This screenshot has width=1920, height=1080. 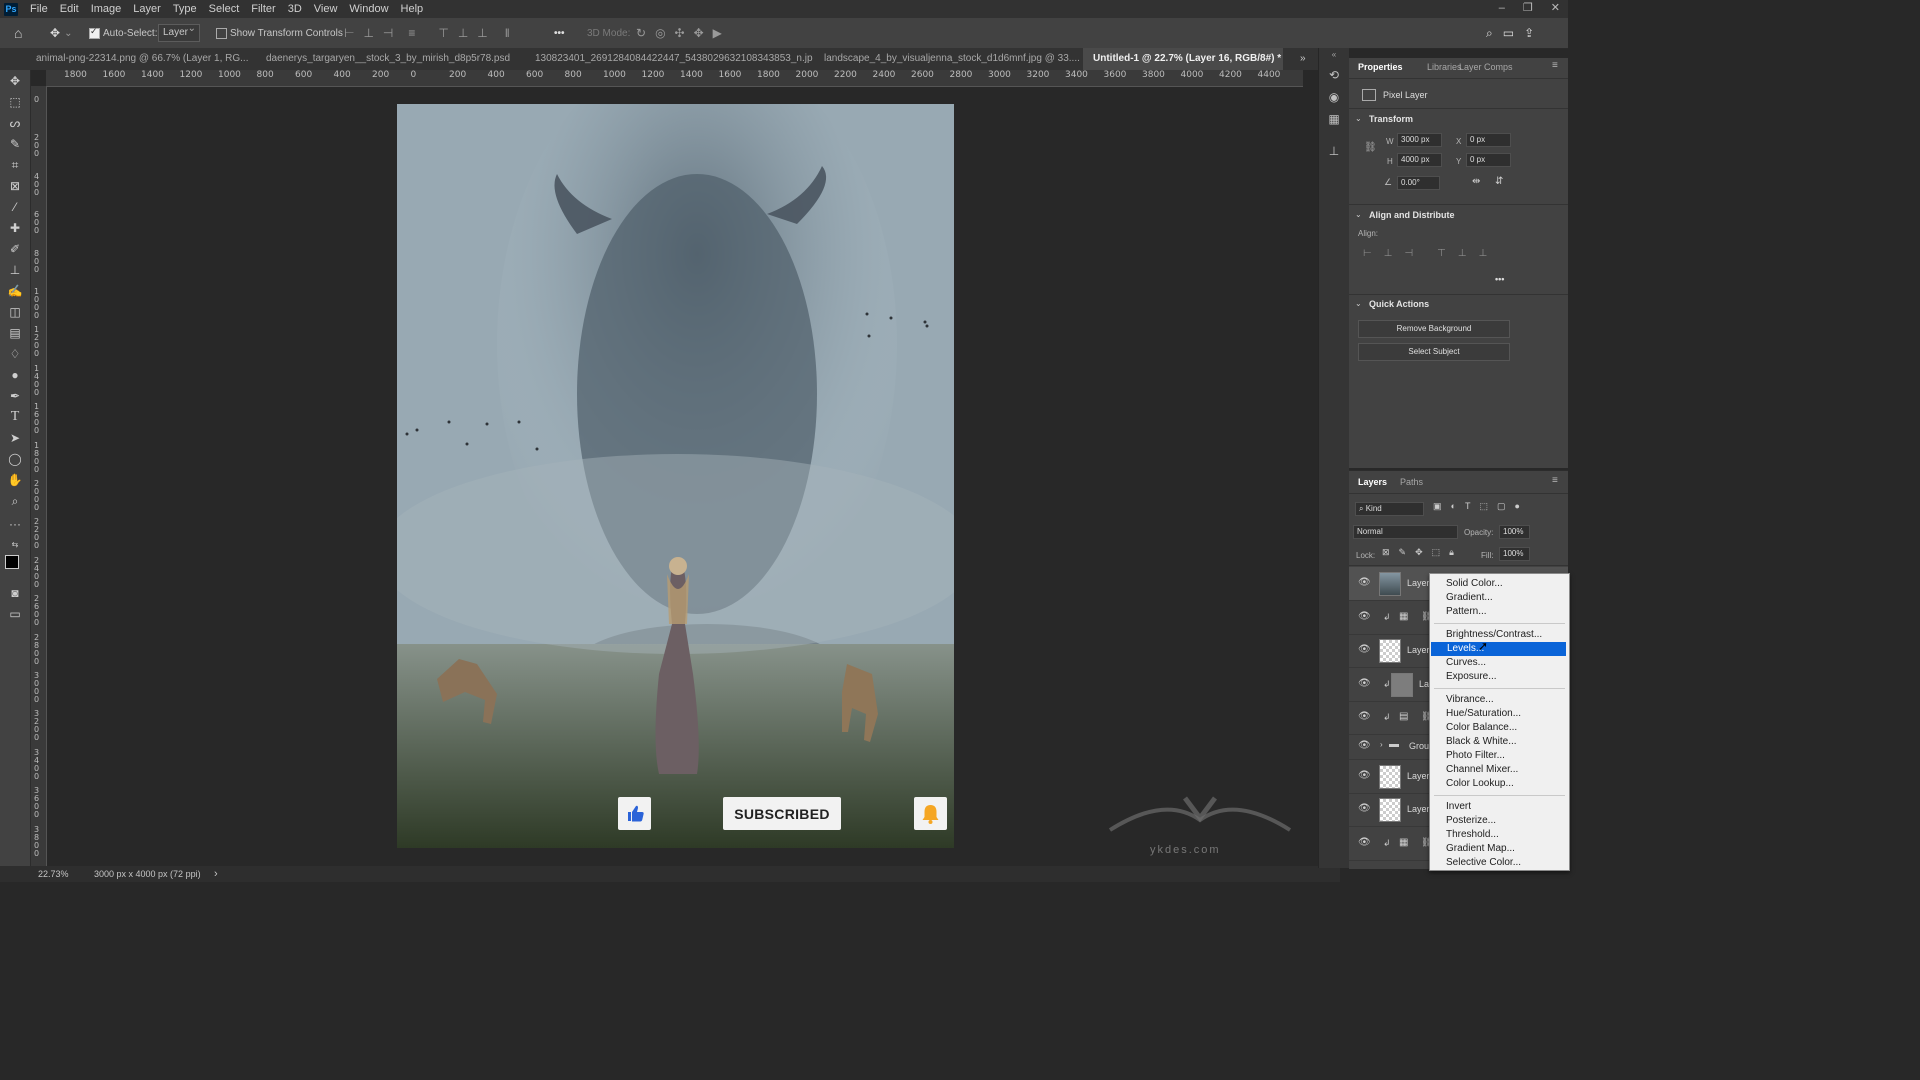 I want to click on filter-adjustment-icon: ◐, so click(x=1453, y=506).